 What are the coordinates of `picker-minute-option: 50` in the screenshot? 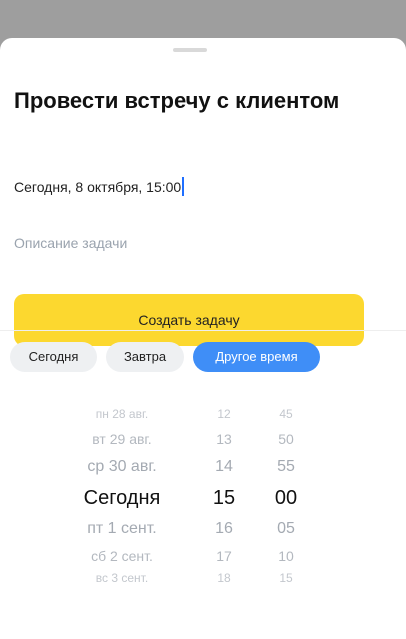 It's located at (286, 439).